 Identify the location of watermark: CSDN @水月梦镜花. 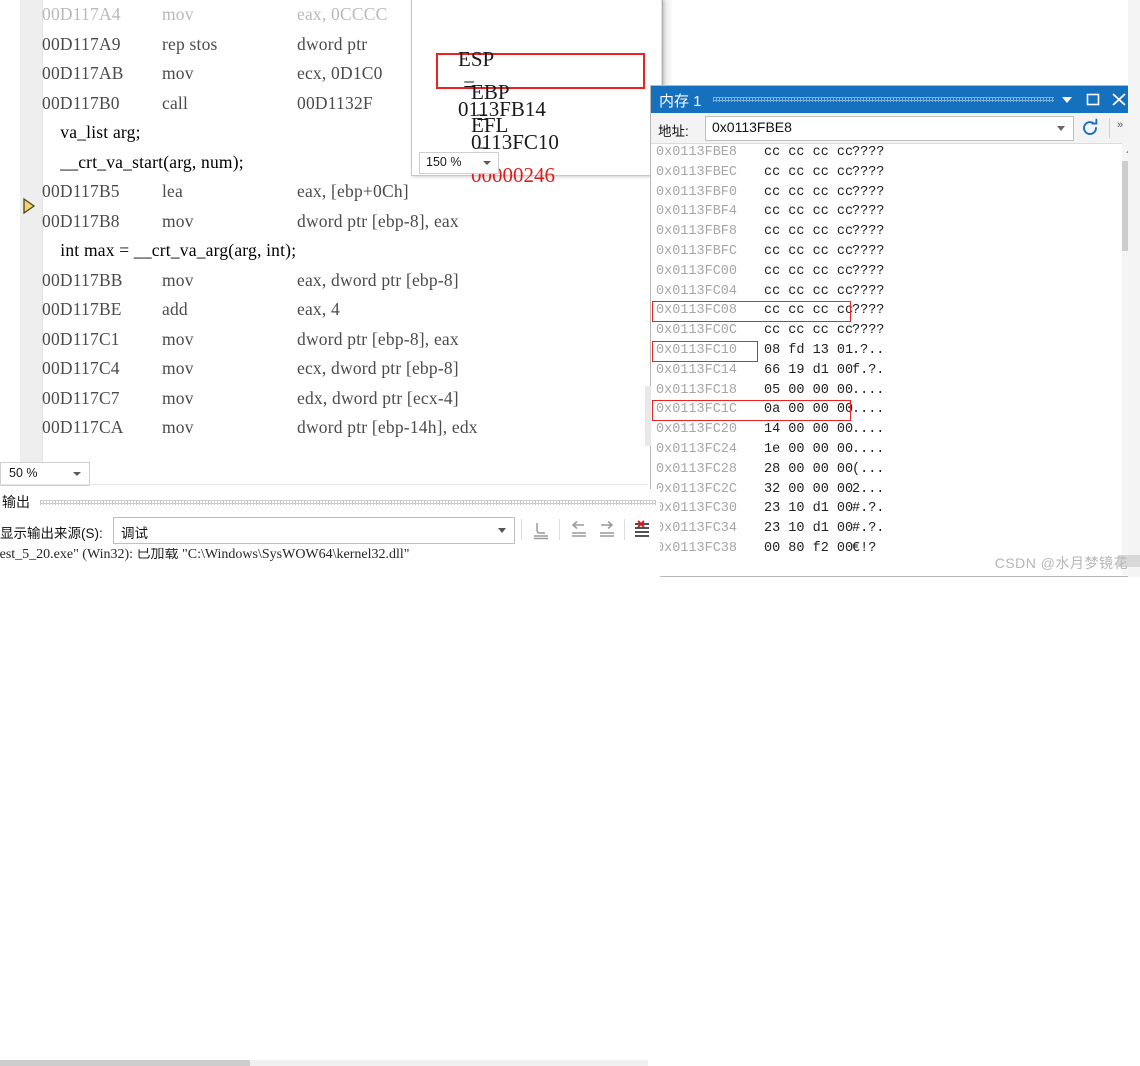
(1061, 563).